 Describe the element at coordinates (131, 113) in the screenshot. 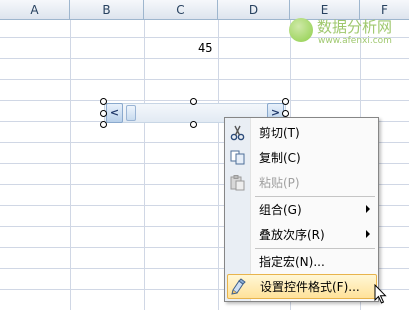

I see `scroll-thumb` at that location.